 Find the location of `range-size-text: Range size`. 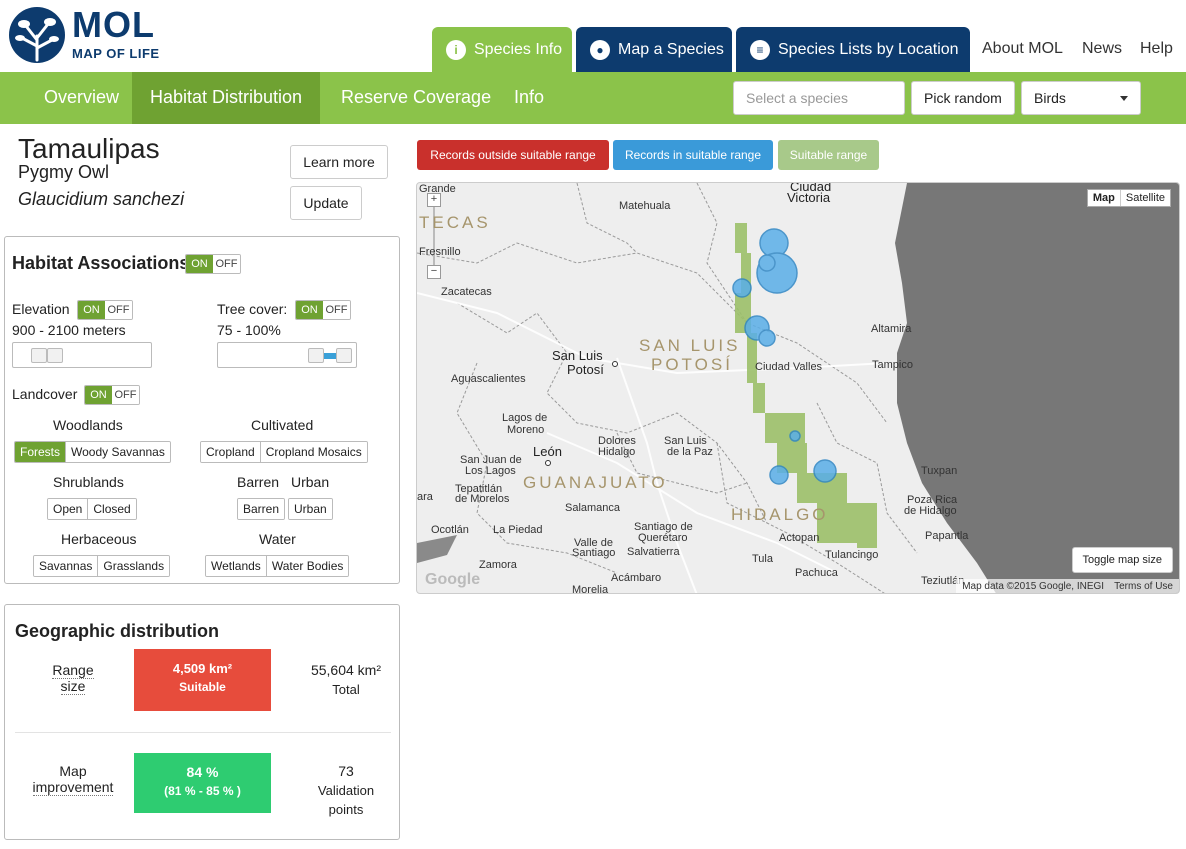

range-size-text: Range size is located at coordinates (73, 678).